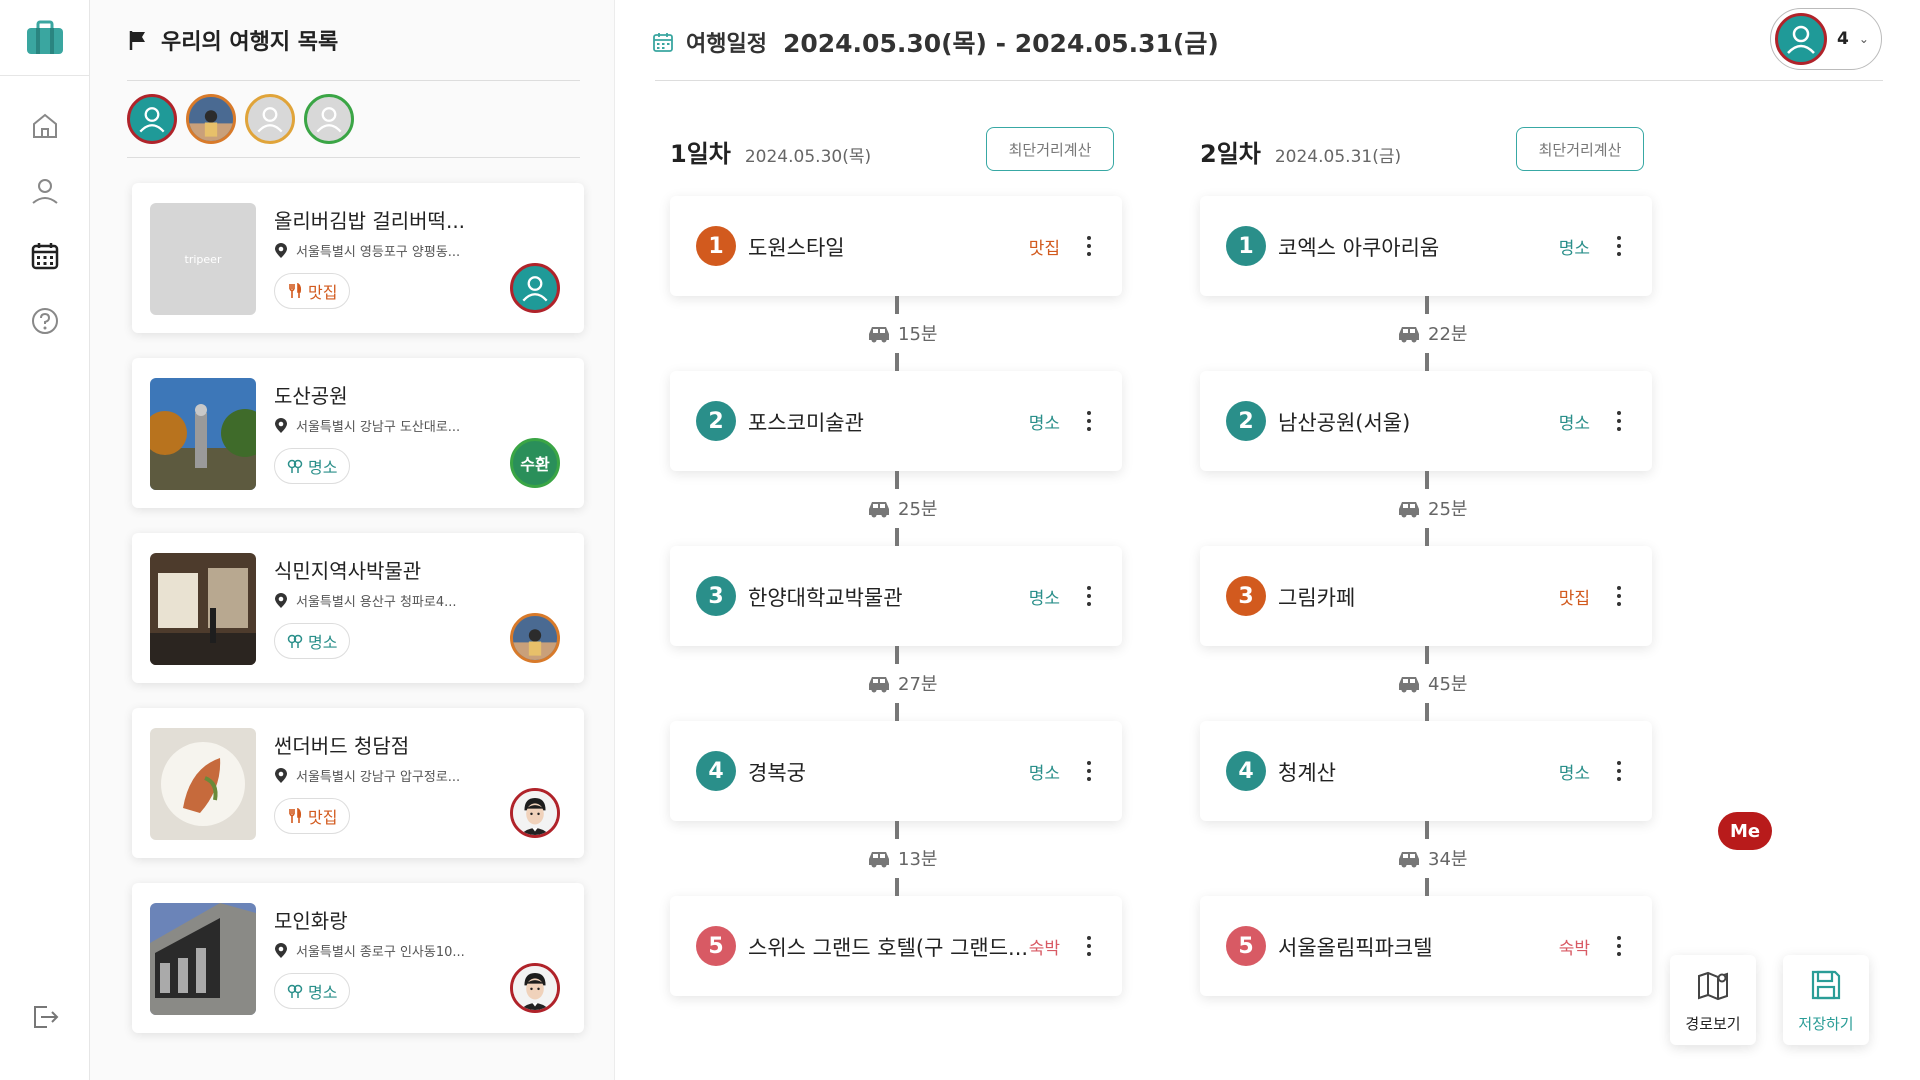 The width and height of the screenshot is (1920, 1080). I want to click on travel-connector: 27분, so click(898, 683).